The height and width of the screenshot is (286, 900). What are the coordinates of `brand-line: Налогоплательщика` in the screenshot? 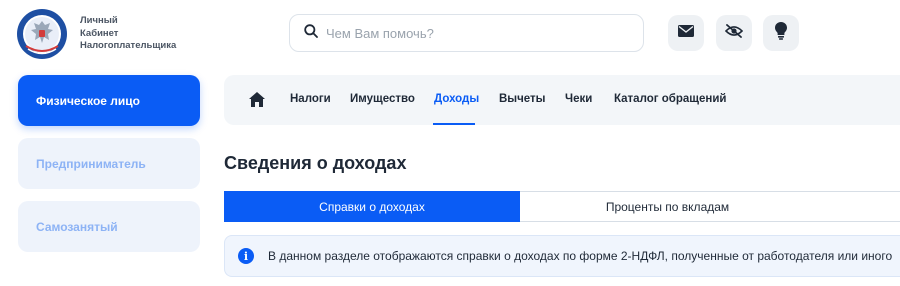 It's located at (128, 45).